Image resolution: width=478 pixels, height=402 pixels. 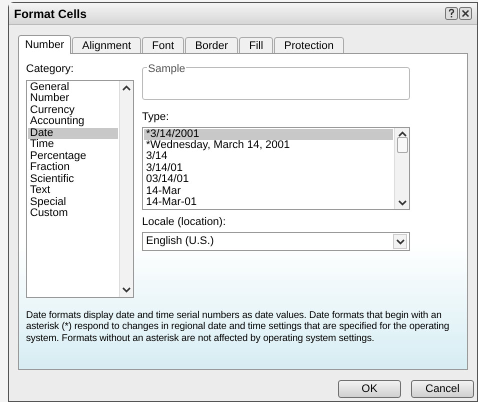 I want to click on type-label: Type:, so click(x=156, y=117).